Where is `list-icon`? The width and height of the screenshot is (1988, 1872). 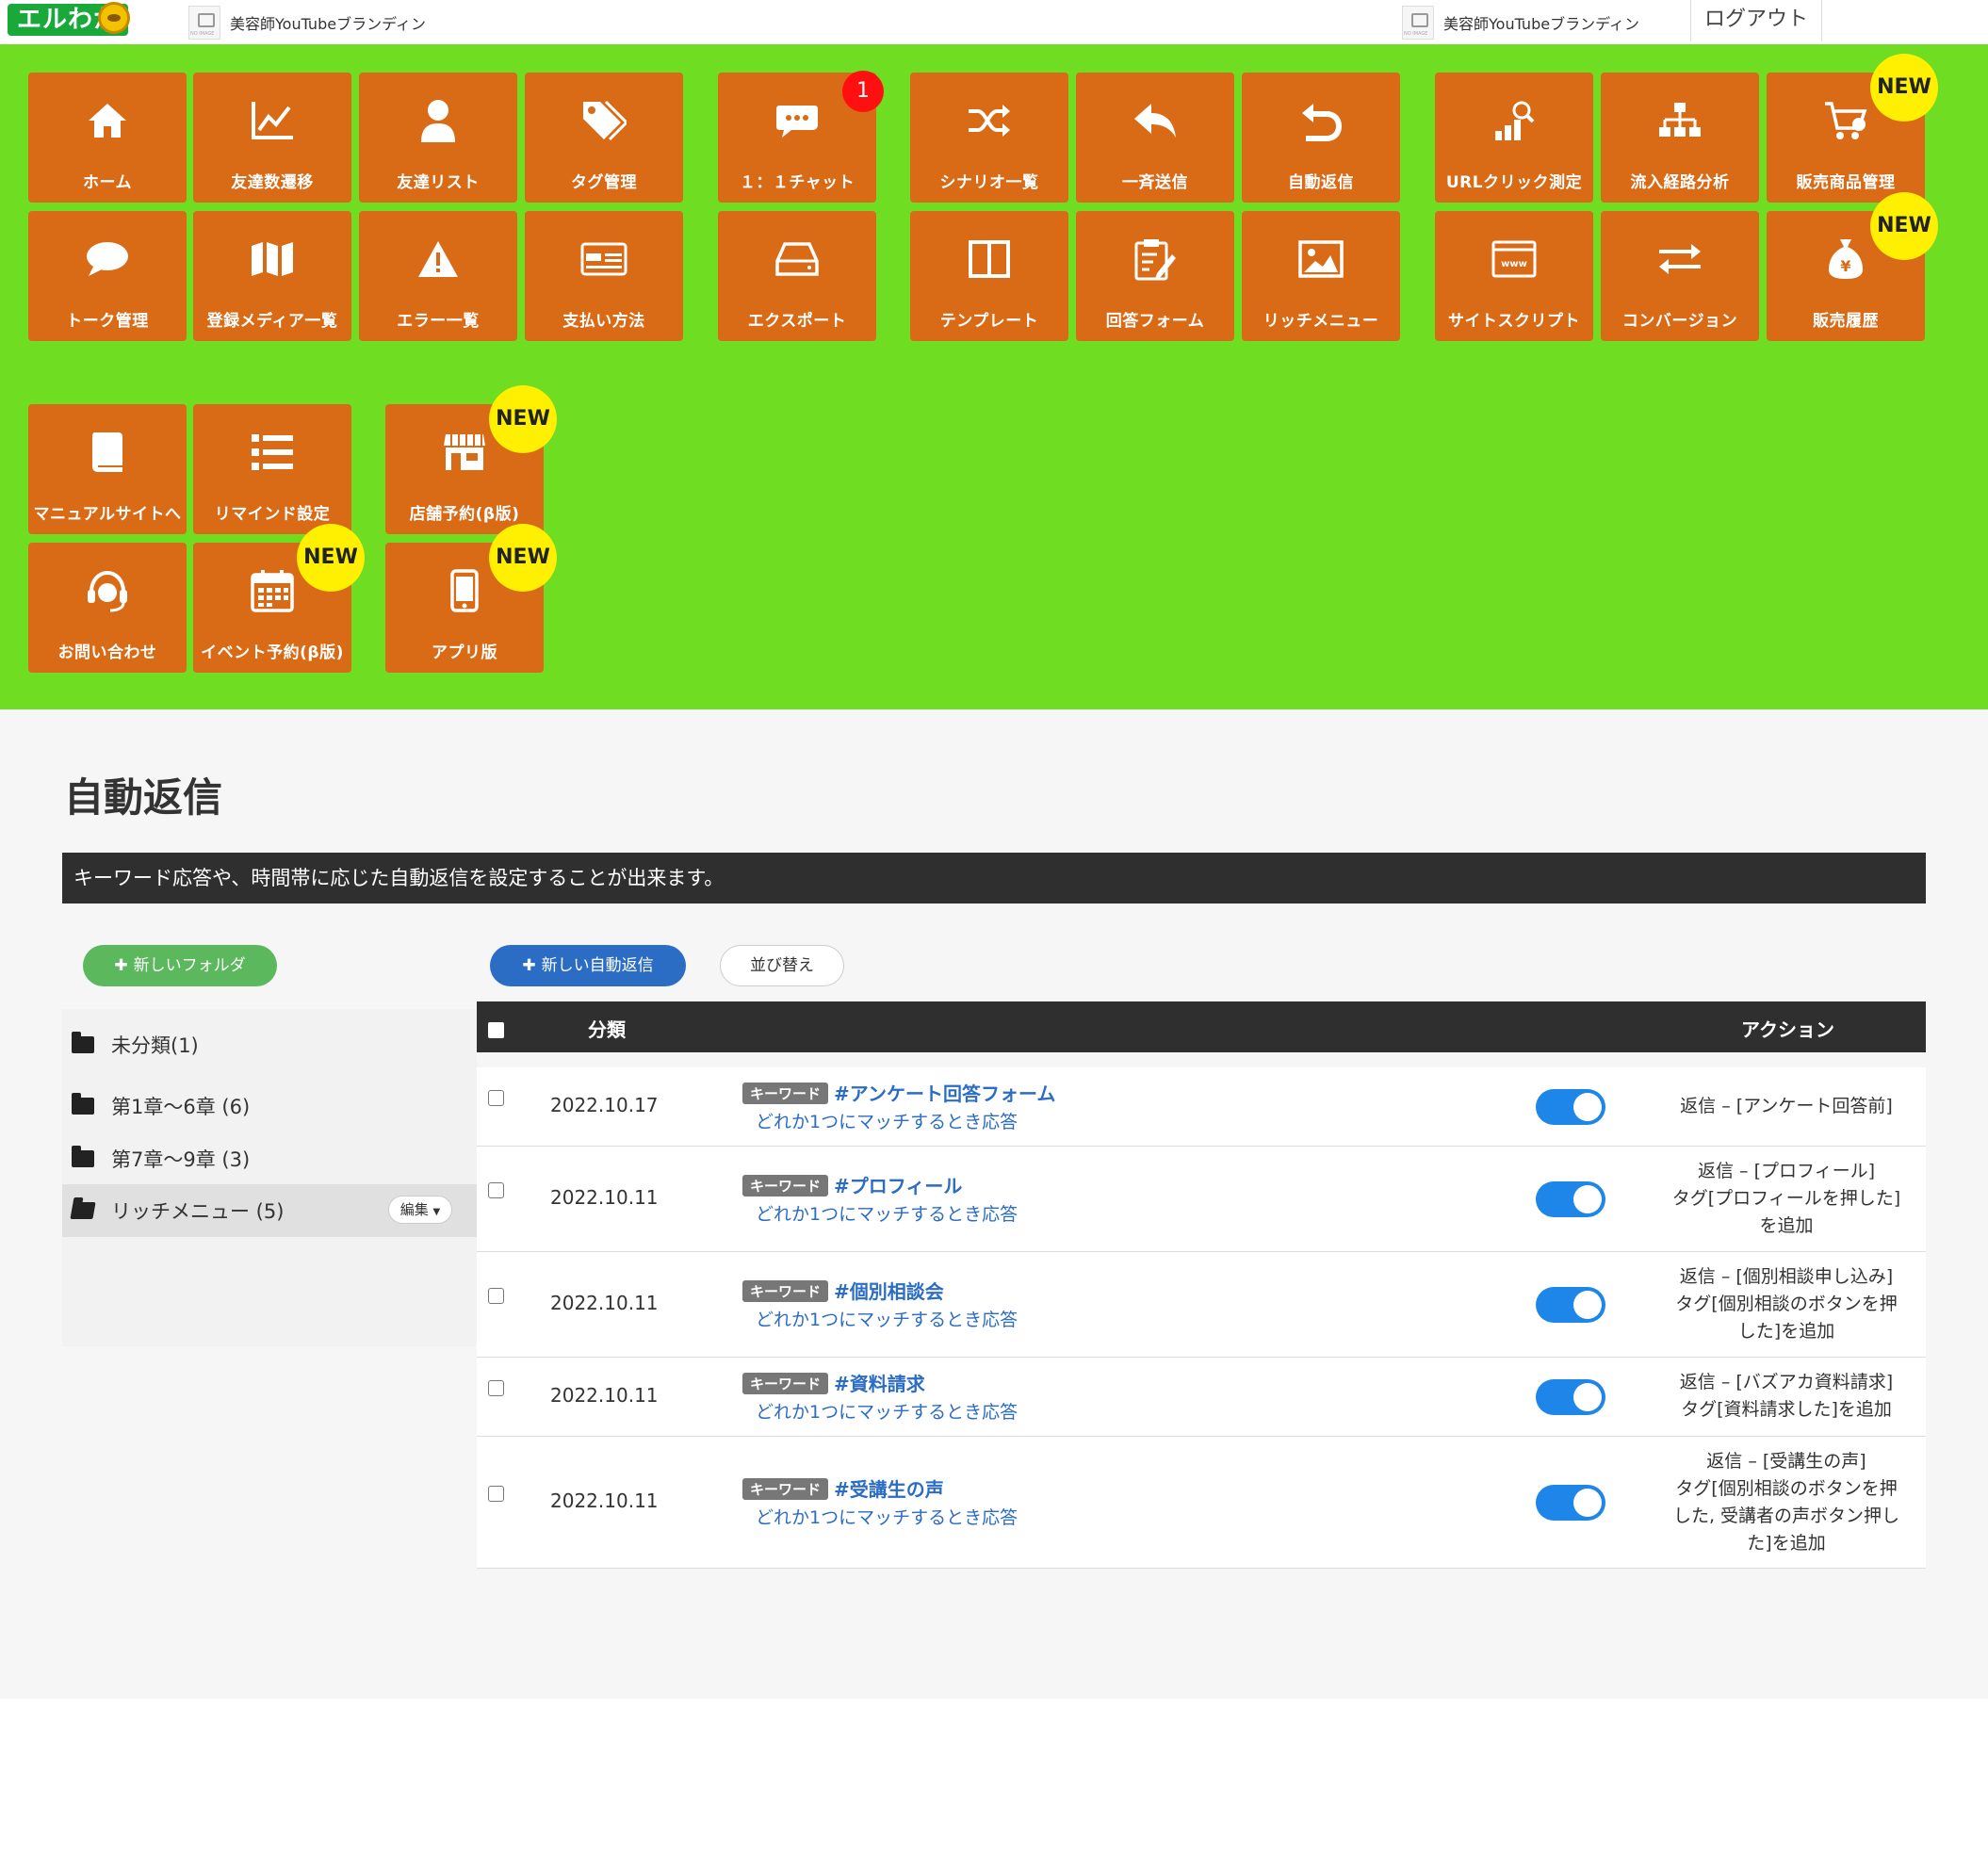
list-icon is located at coordinates (272, 452).